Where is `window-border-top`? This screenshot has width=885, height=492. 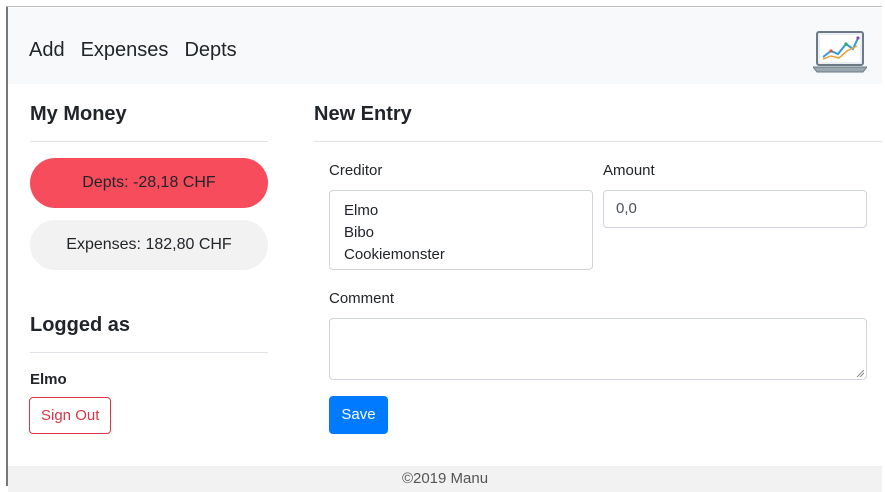
window-border-top is located at coordinates (444, 6).